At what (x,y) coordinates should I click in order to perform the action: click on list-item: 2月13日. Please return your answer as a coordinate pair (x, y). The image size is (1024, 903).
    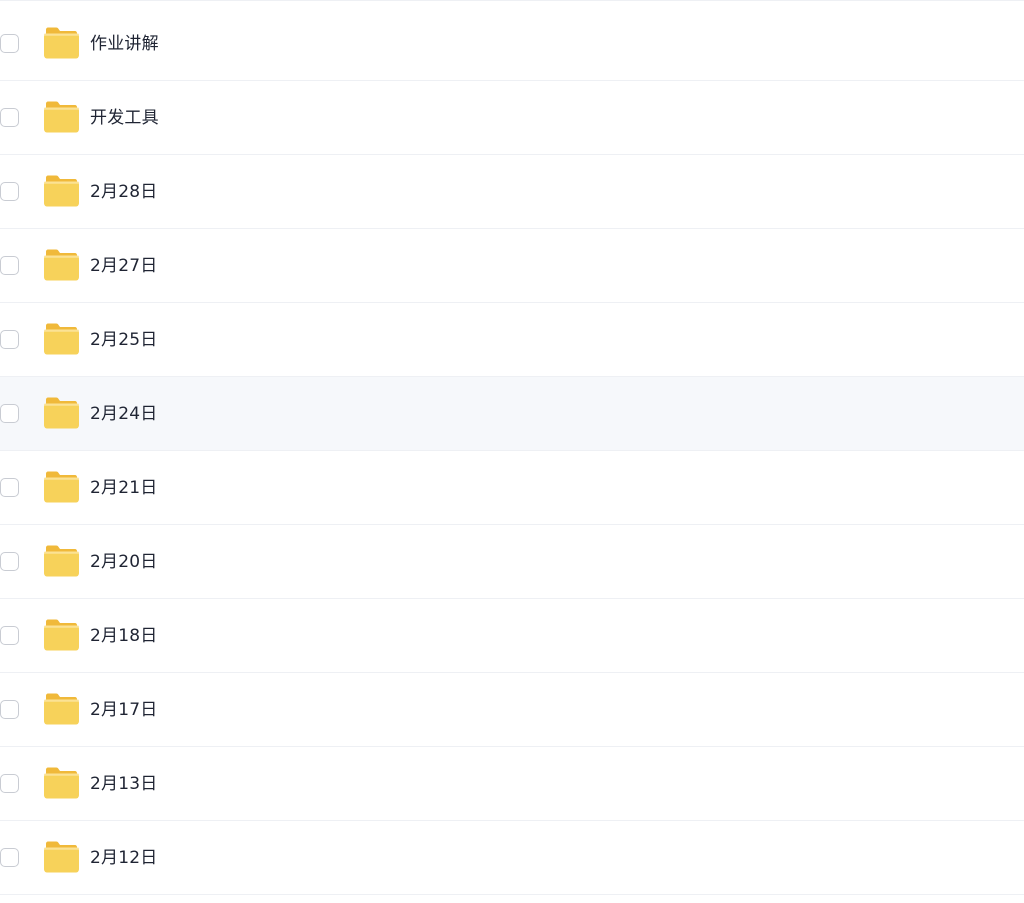
    Looking at the image, I should click on (512, 784).